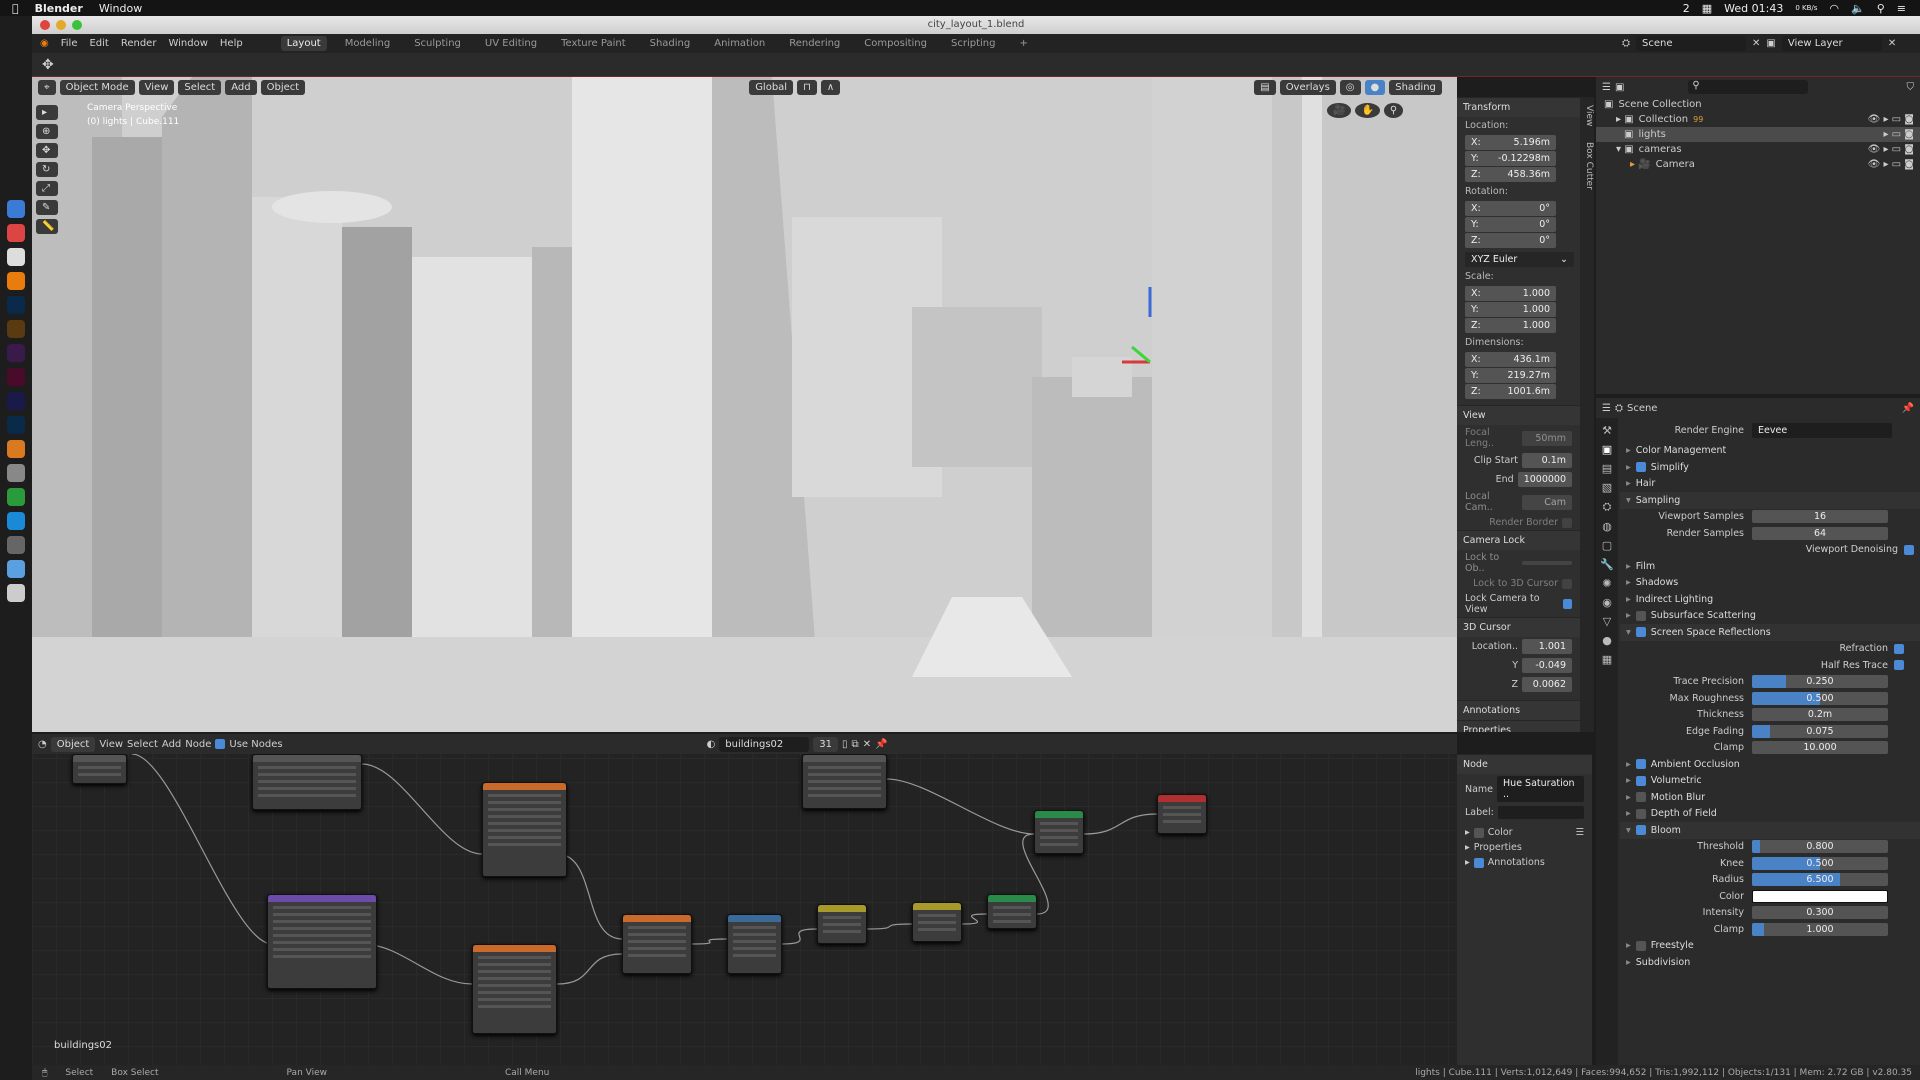  Describe the element at coordinates (1498, 847) in the screenshot. I see `node-properties-header: Properties` at that location.